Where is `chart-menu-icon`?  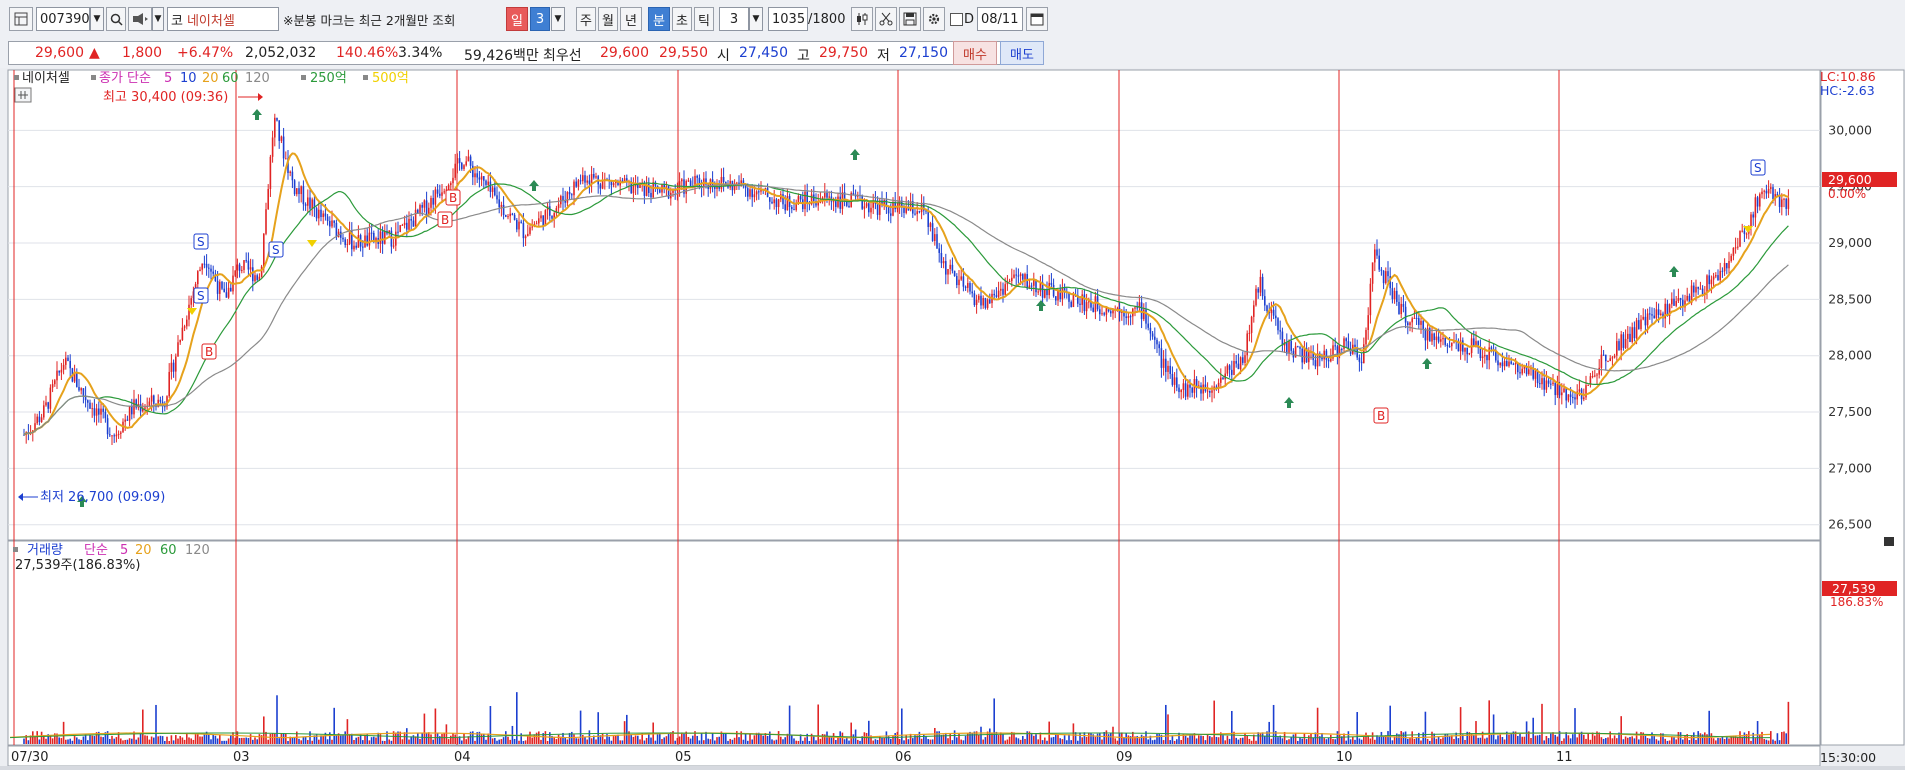
chart-menu-icon is located at coordinates (21, 19).